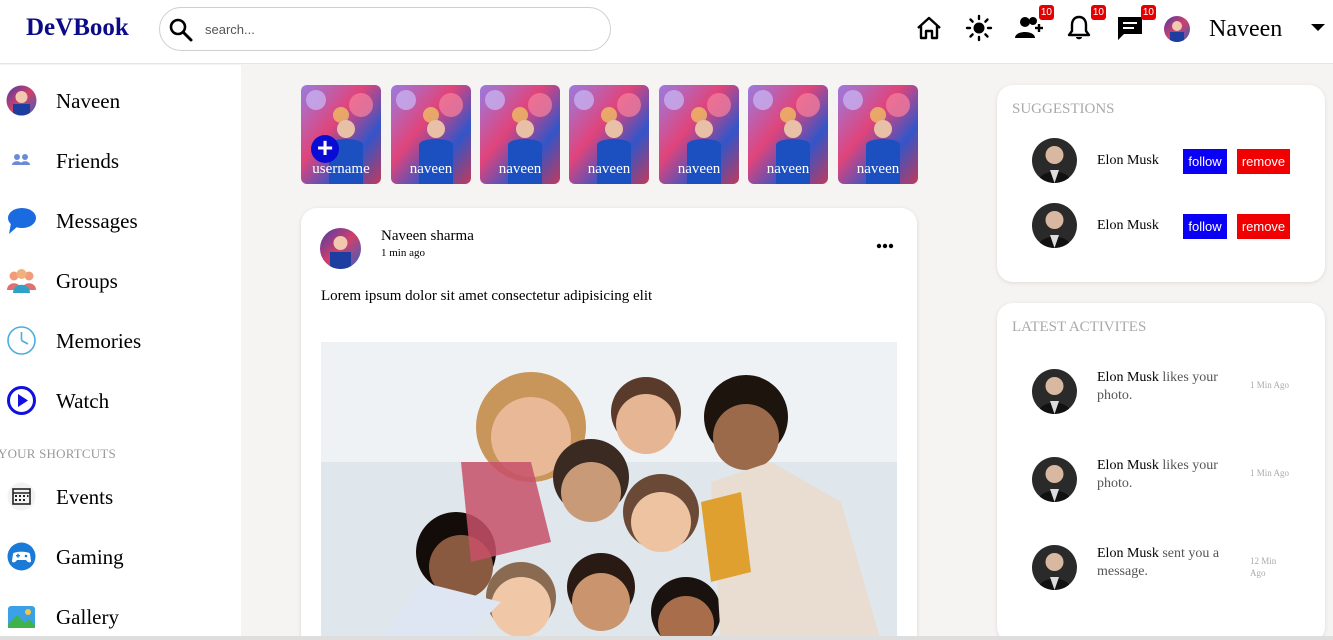 The height and width of the screenshot is (640, 1333). Describe the element at coordinates (340, 248) in the screenshot. I see `post-author-avatar` at that location.